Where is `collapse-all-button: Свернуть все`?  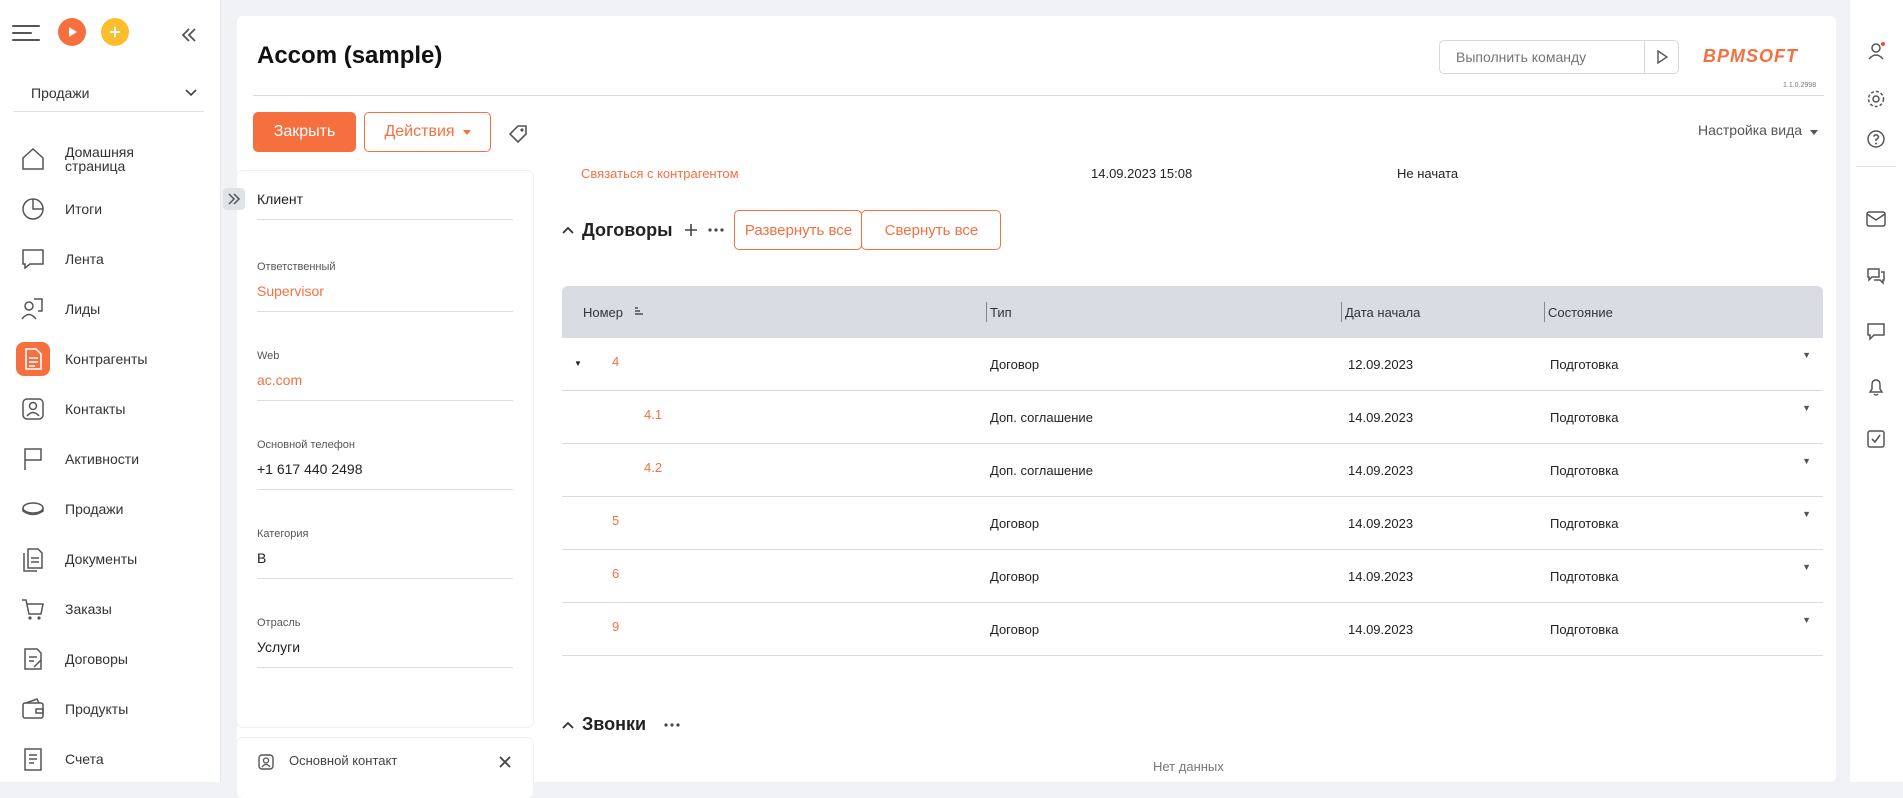 collapse-all-button: Свернуть все is located at coordinates (931, 230).